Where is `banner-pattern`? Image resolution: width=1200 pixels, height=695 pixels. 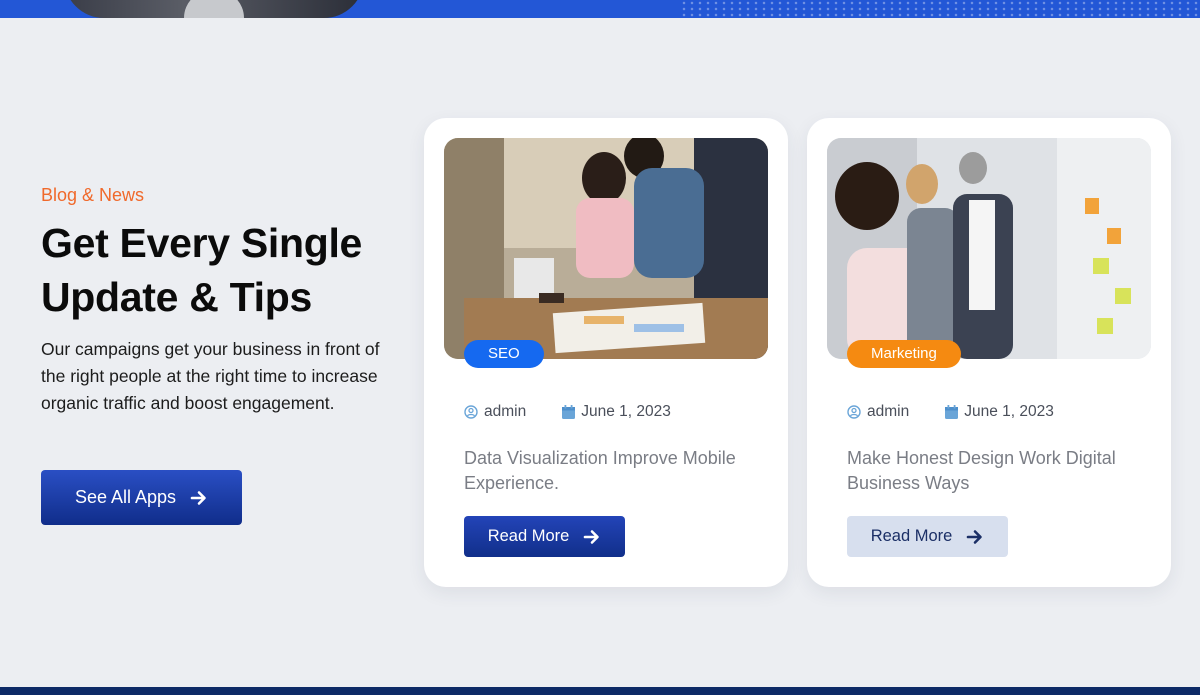 banner-pattern is located at coordinates (940, 9).